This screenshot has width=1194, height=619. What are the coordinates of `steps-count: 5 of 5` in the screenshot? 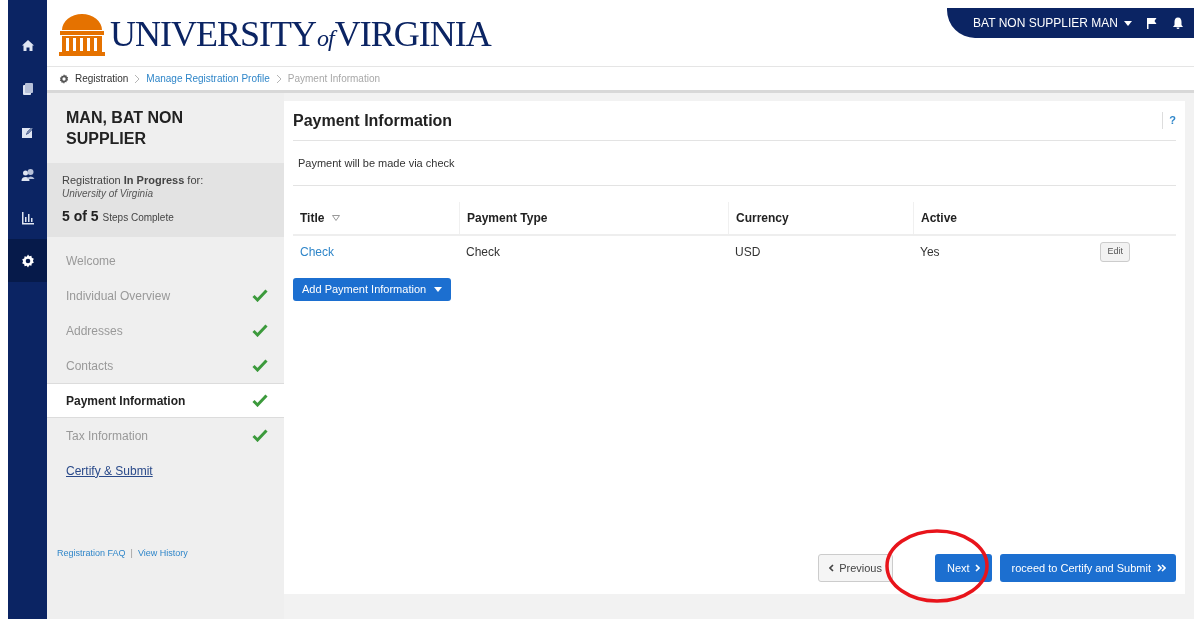 It's located at (80, 216).